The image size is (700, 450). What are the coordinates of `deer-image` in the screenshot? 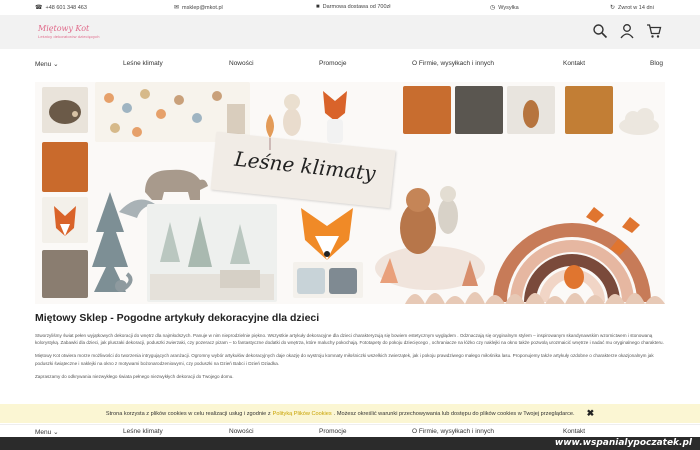 It's located at (531, 114).